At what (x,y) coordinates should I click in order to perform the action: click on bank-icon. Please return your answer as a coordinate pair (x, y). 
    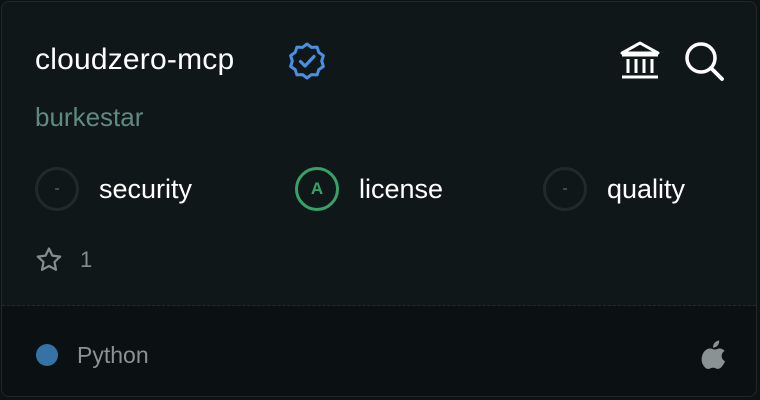
    Looking at the image, I should click on (640, 61).